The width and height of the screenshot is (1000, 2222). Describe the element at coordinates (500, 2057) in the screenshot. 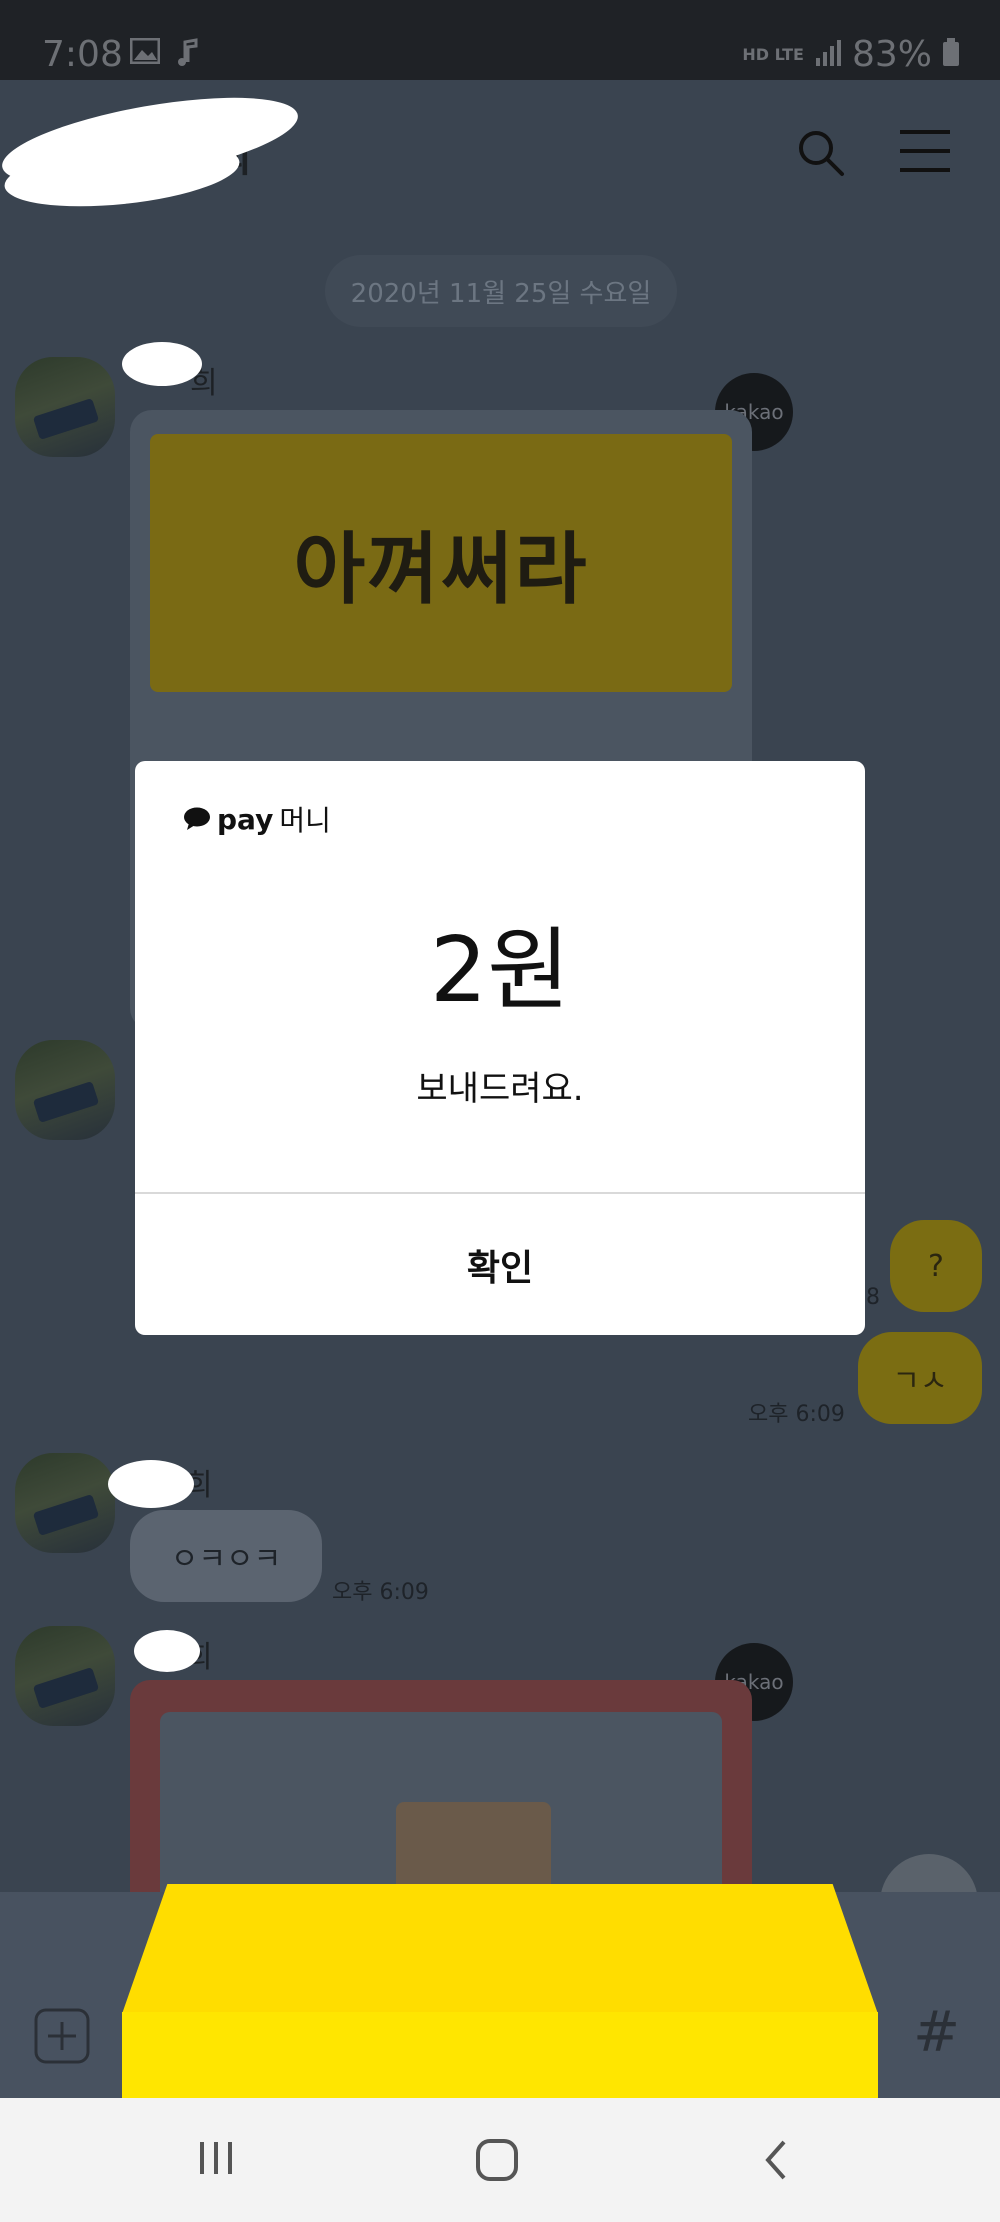

I see `envelope-body` at that location.